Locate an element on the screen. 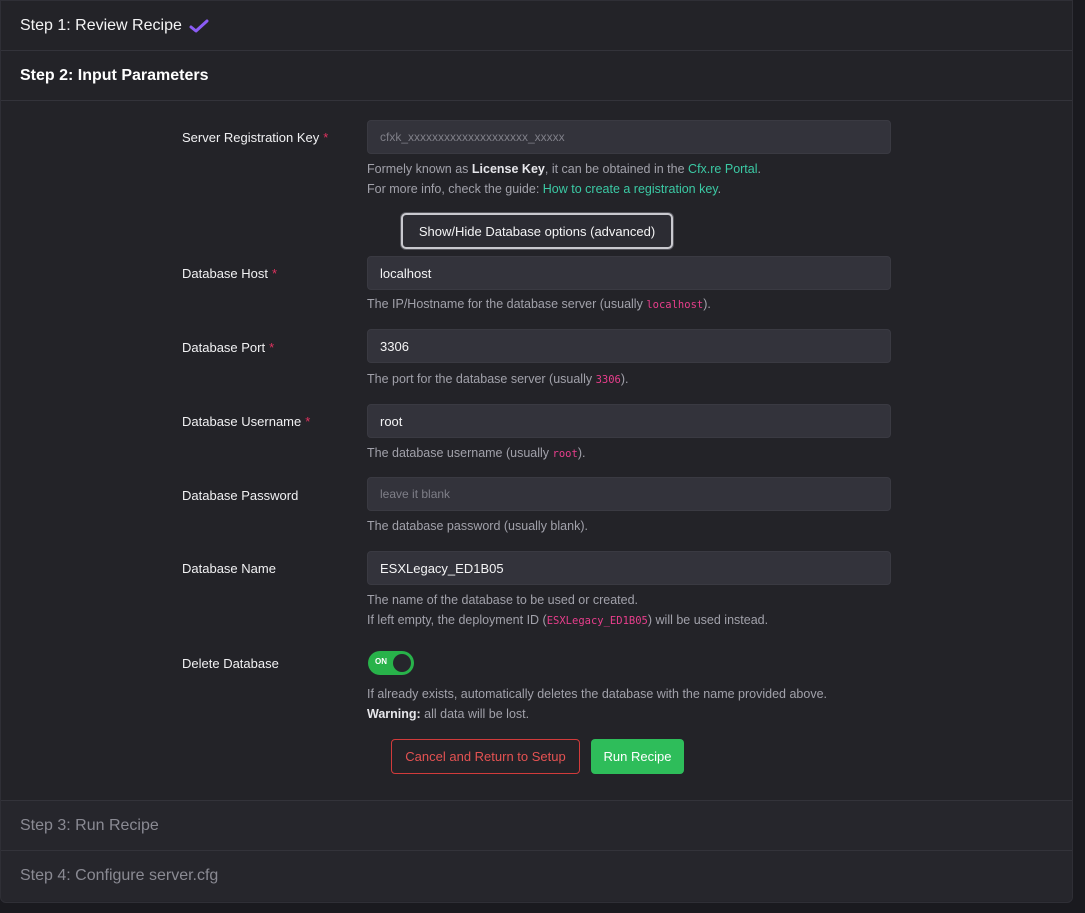  db-host-label: Database Host * is located at coordinates (230, 273).